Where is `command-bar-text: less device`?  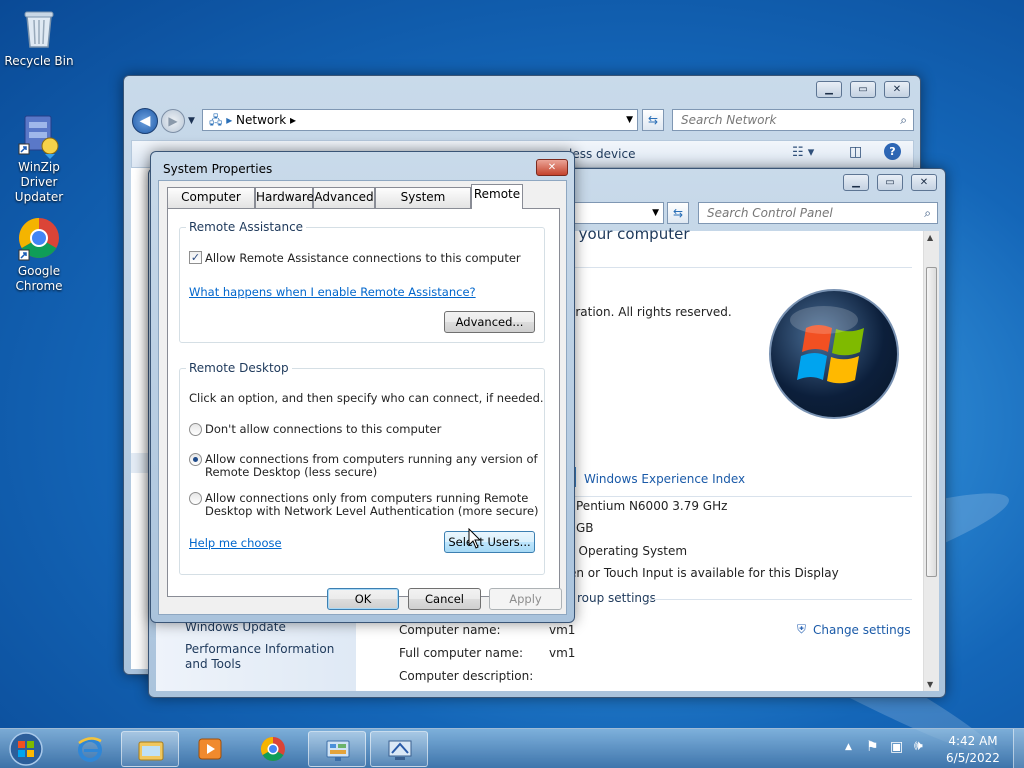
command-bar-text: less device is located at coordinates (602, 154).